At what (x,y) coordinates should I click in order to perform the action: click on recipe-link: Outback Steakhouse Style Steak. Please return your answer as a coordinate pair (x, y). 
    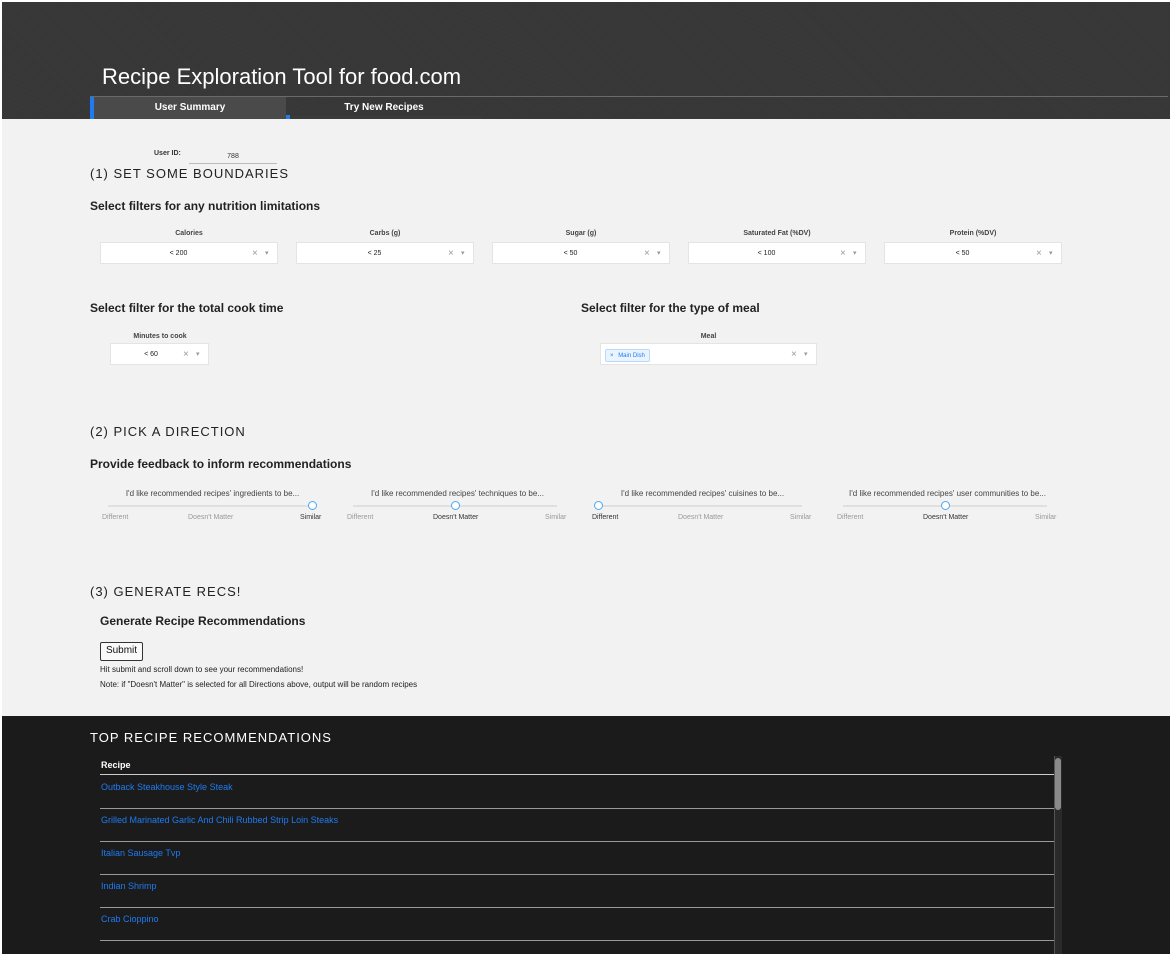
    Looking at the image, I should click on (167, 787).